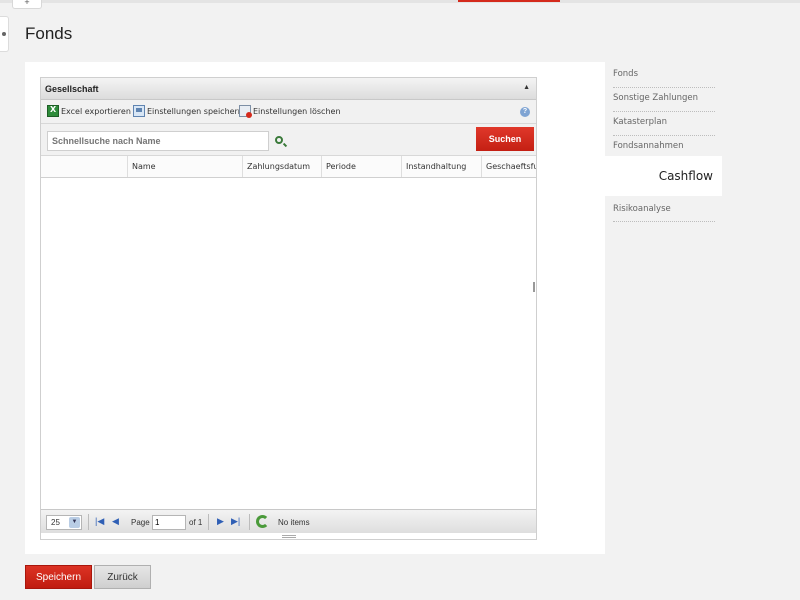 The height and width of the screenshot is (600, 800). I want to click on page-count-label: of 1, so click(196, 522).